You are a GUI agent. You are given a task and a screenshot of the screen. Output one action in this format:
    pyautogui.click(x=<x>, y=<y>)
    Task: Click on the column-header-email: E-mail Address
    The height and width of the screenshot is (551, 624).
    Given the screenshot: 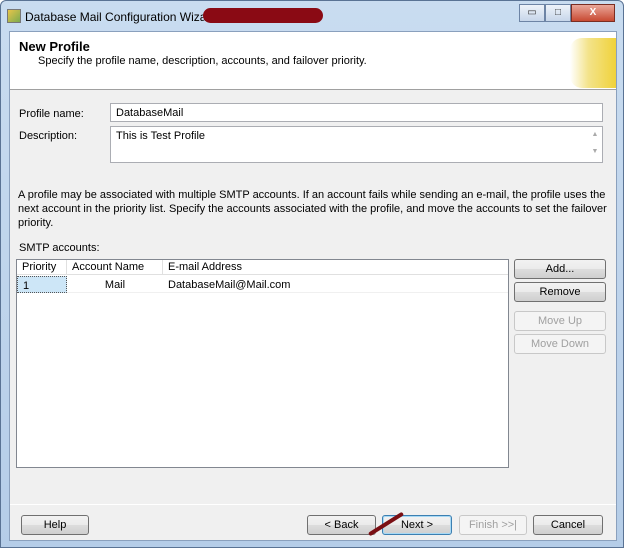 What is the action you would take?
    pyautogui.click(x=335, y=267)
    